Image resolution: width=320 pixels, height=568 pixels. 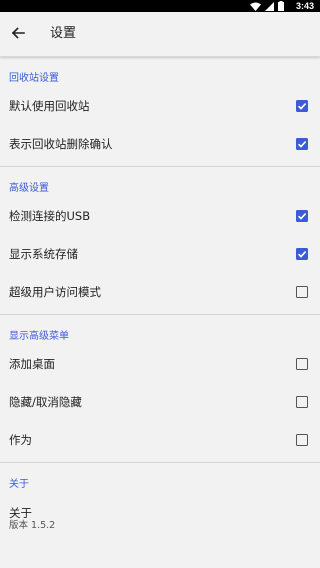 What do you see at coordinates (269, 6) in the screenshot?
I see `signal-icon` at bounding box center [269, 6].